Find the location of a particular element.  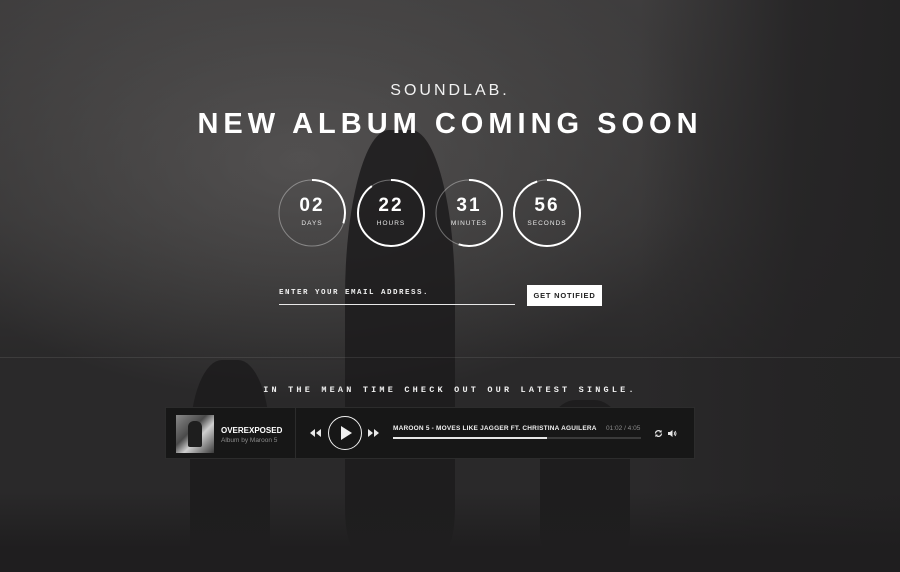

get-notified-button: GET NOTIFIED is located at coordinates (564, 295).